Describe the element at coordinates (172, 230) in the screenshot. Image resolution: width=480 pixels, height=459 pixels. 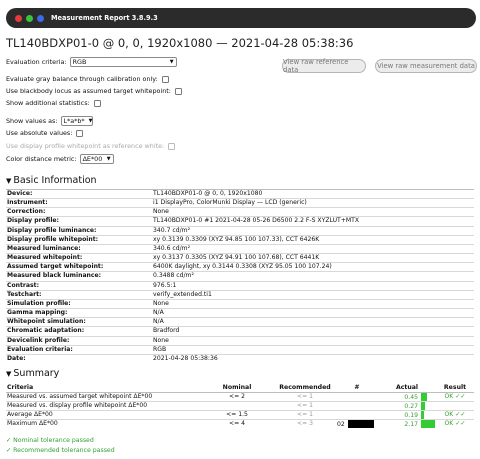
I see `info-value: 340.7 cd/m²` at that location.